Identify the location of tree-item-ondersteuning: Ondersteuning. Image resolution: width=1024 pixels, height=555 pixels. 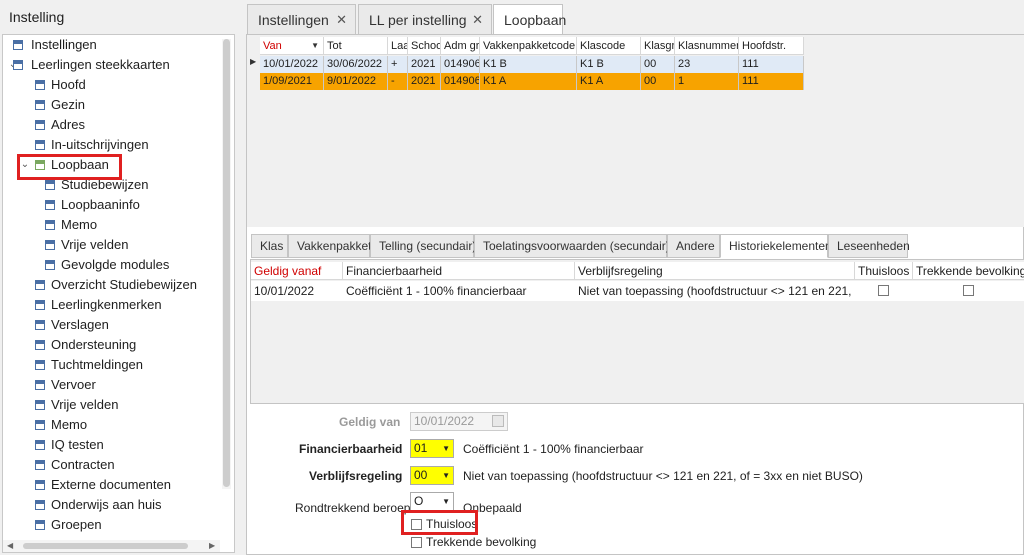
(110, 345).